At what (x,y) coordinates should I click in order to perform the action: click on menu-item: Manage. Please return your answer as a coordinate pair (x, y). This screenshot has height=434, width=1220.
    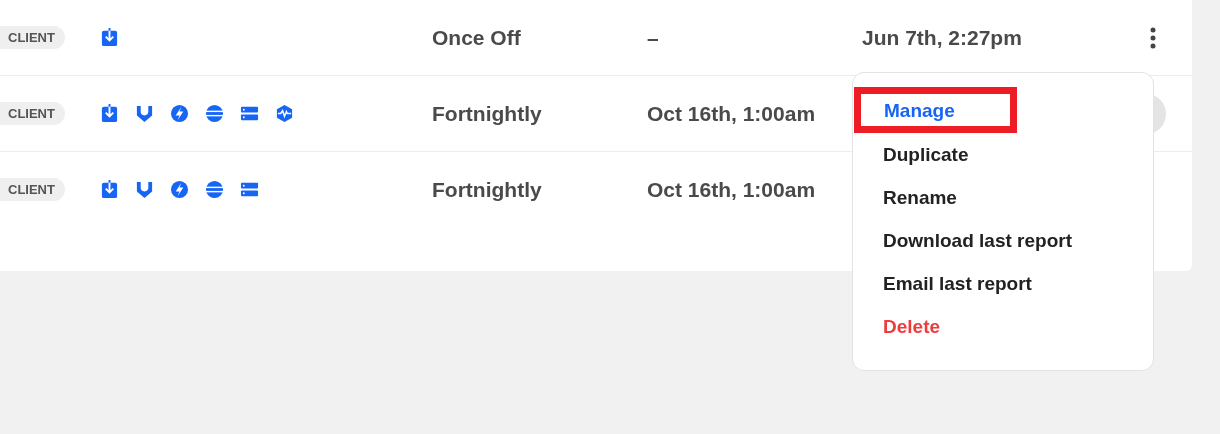
    Looking at the image, I should click on (935, 109).